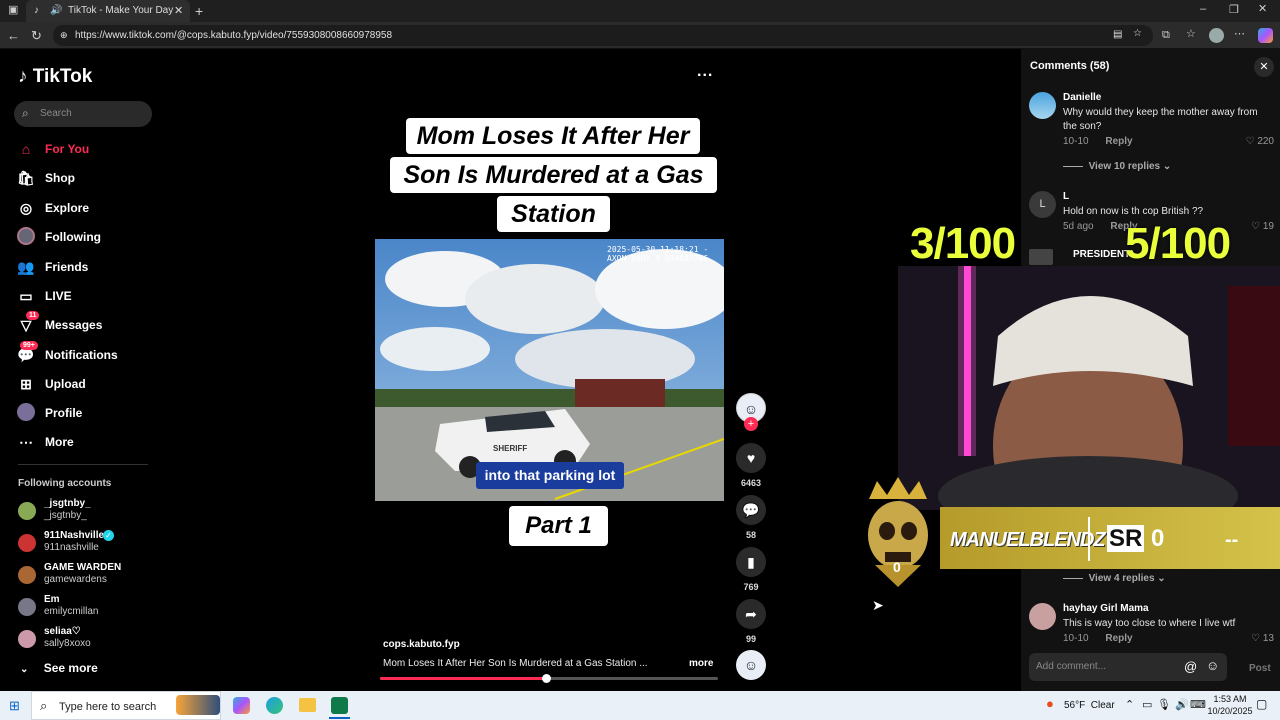 The width and height of the screenshot is (1280, 720). What do you see at coordinates (1147, 704) in the screenshot?
I see `network-icon: ▭` at bounding box center [1147, 704].